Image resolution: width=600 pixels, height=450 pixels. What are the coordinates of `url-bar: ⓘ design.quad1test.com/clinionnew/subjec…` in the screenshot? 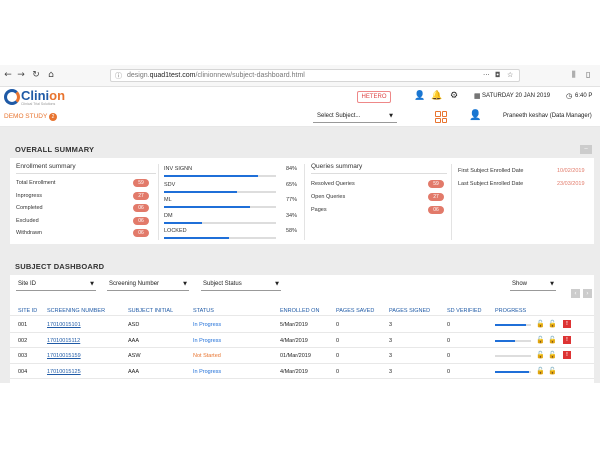 It's located at (315, 75).